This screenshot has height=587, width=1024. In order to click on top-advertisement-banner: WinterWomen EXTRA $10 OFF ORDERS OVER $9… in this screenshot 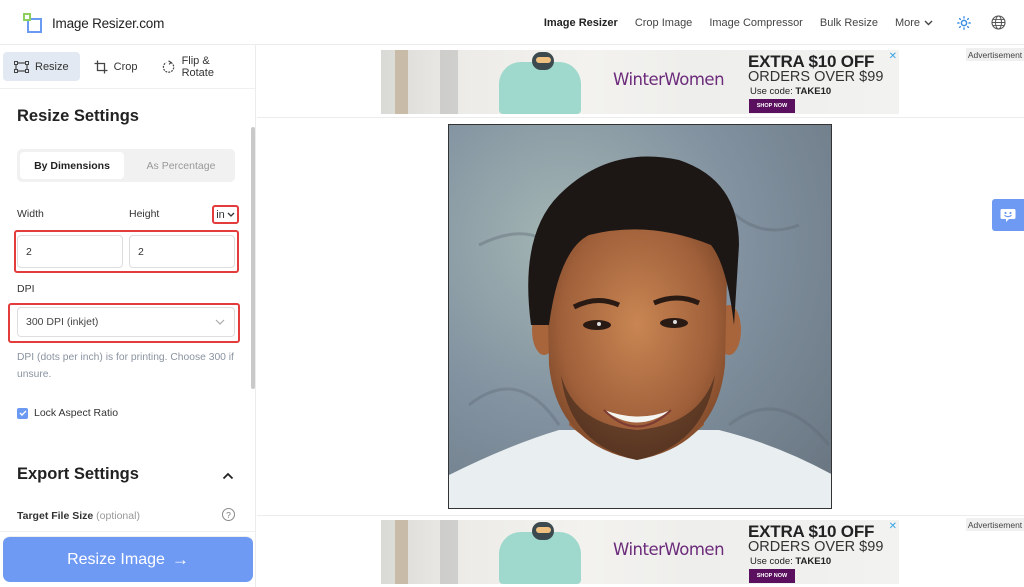, I will do `click(640, 82)`.